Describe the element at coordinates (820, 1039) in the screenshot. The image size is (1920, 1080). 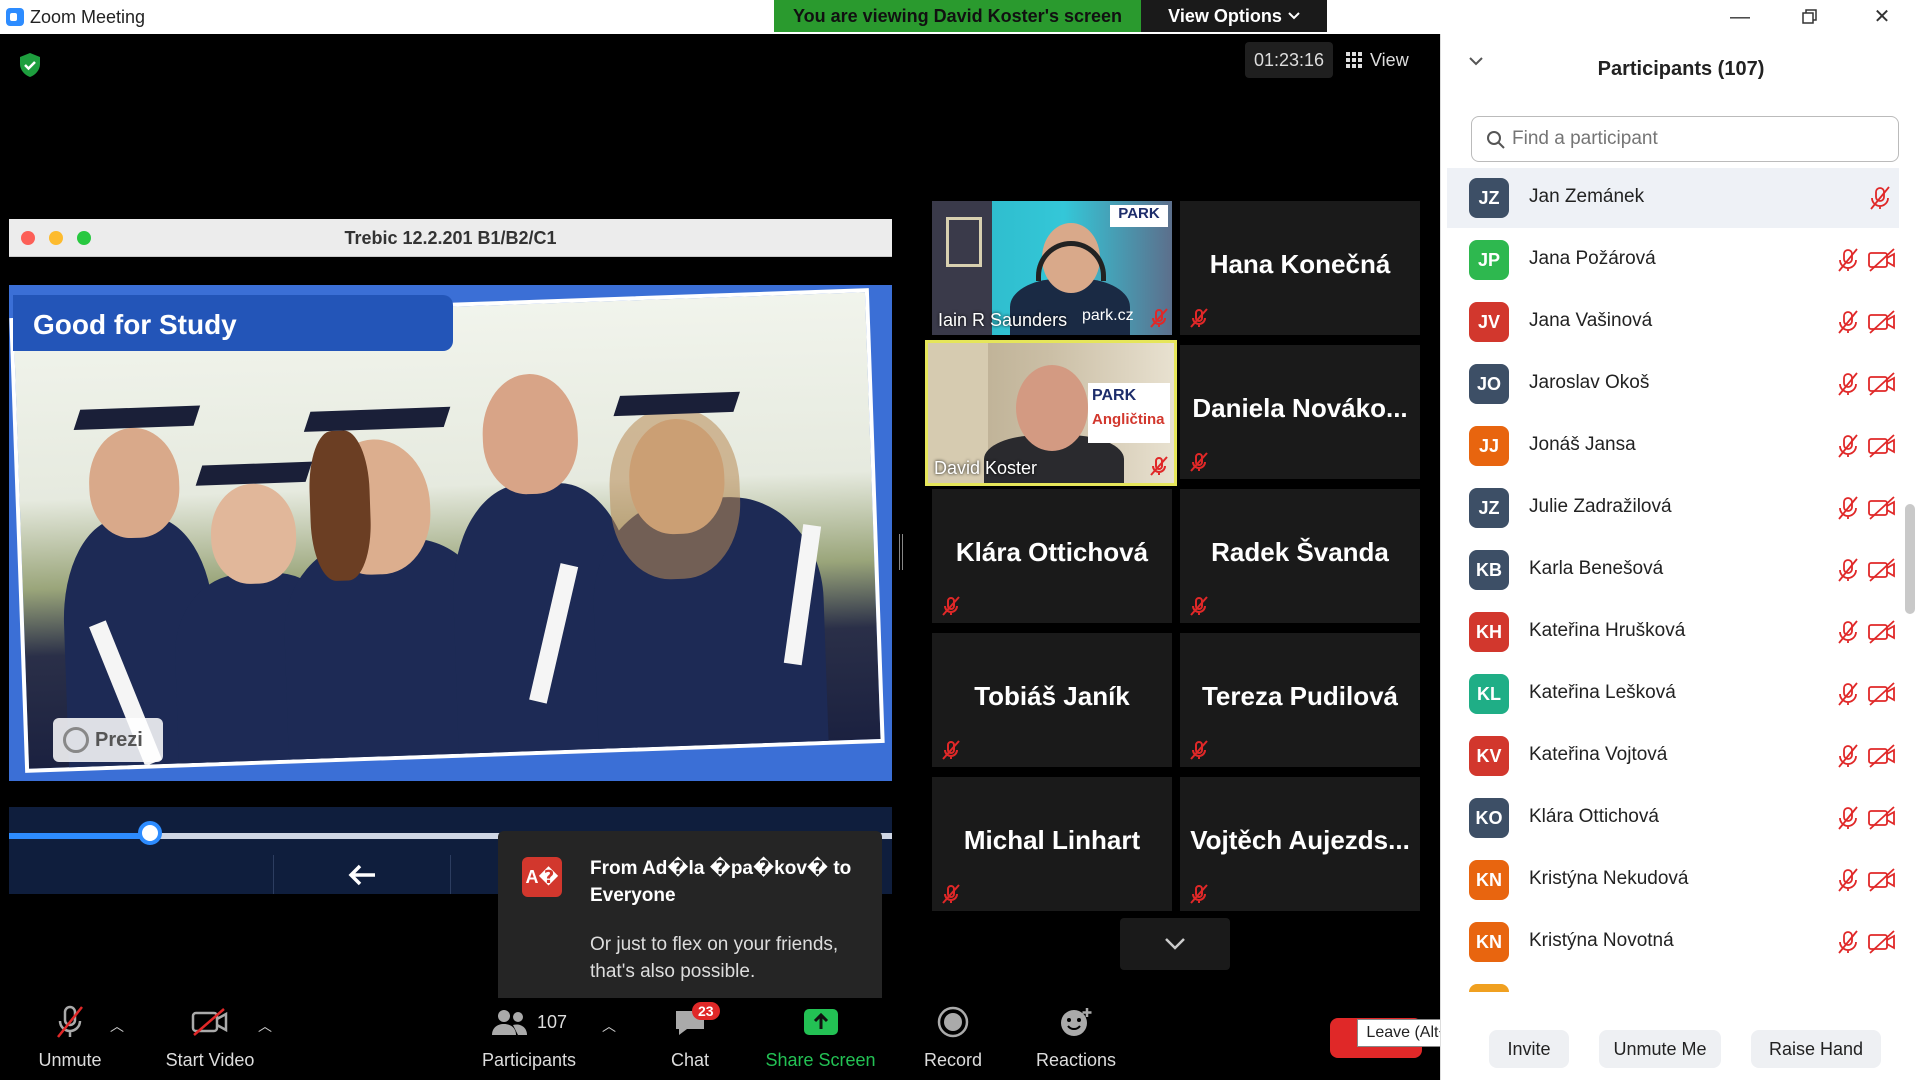
I see `share-screen-button: Share Screen` at that location.